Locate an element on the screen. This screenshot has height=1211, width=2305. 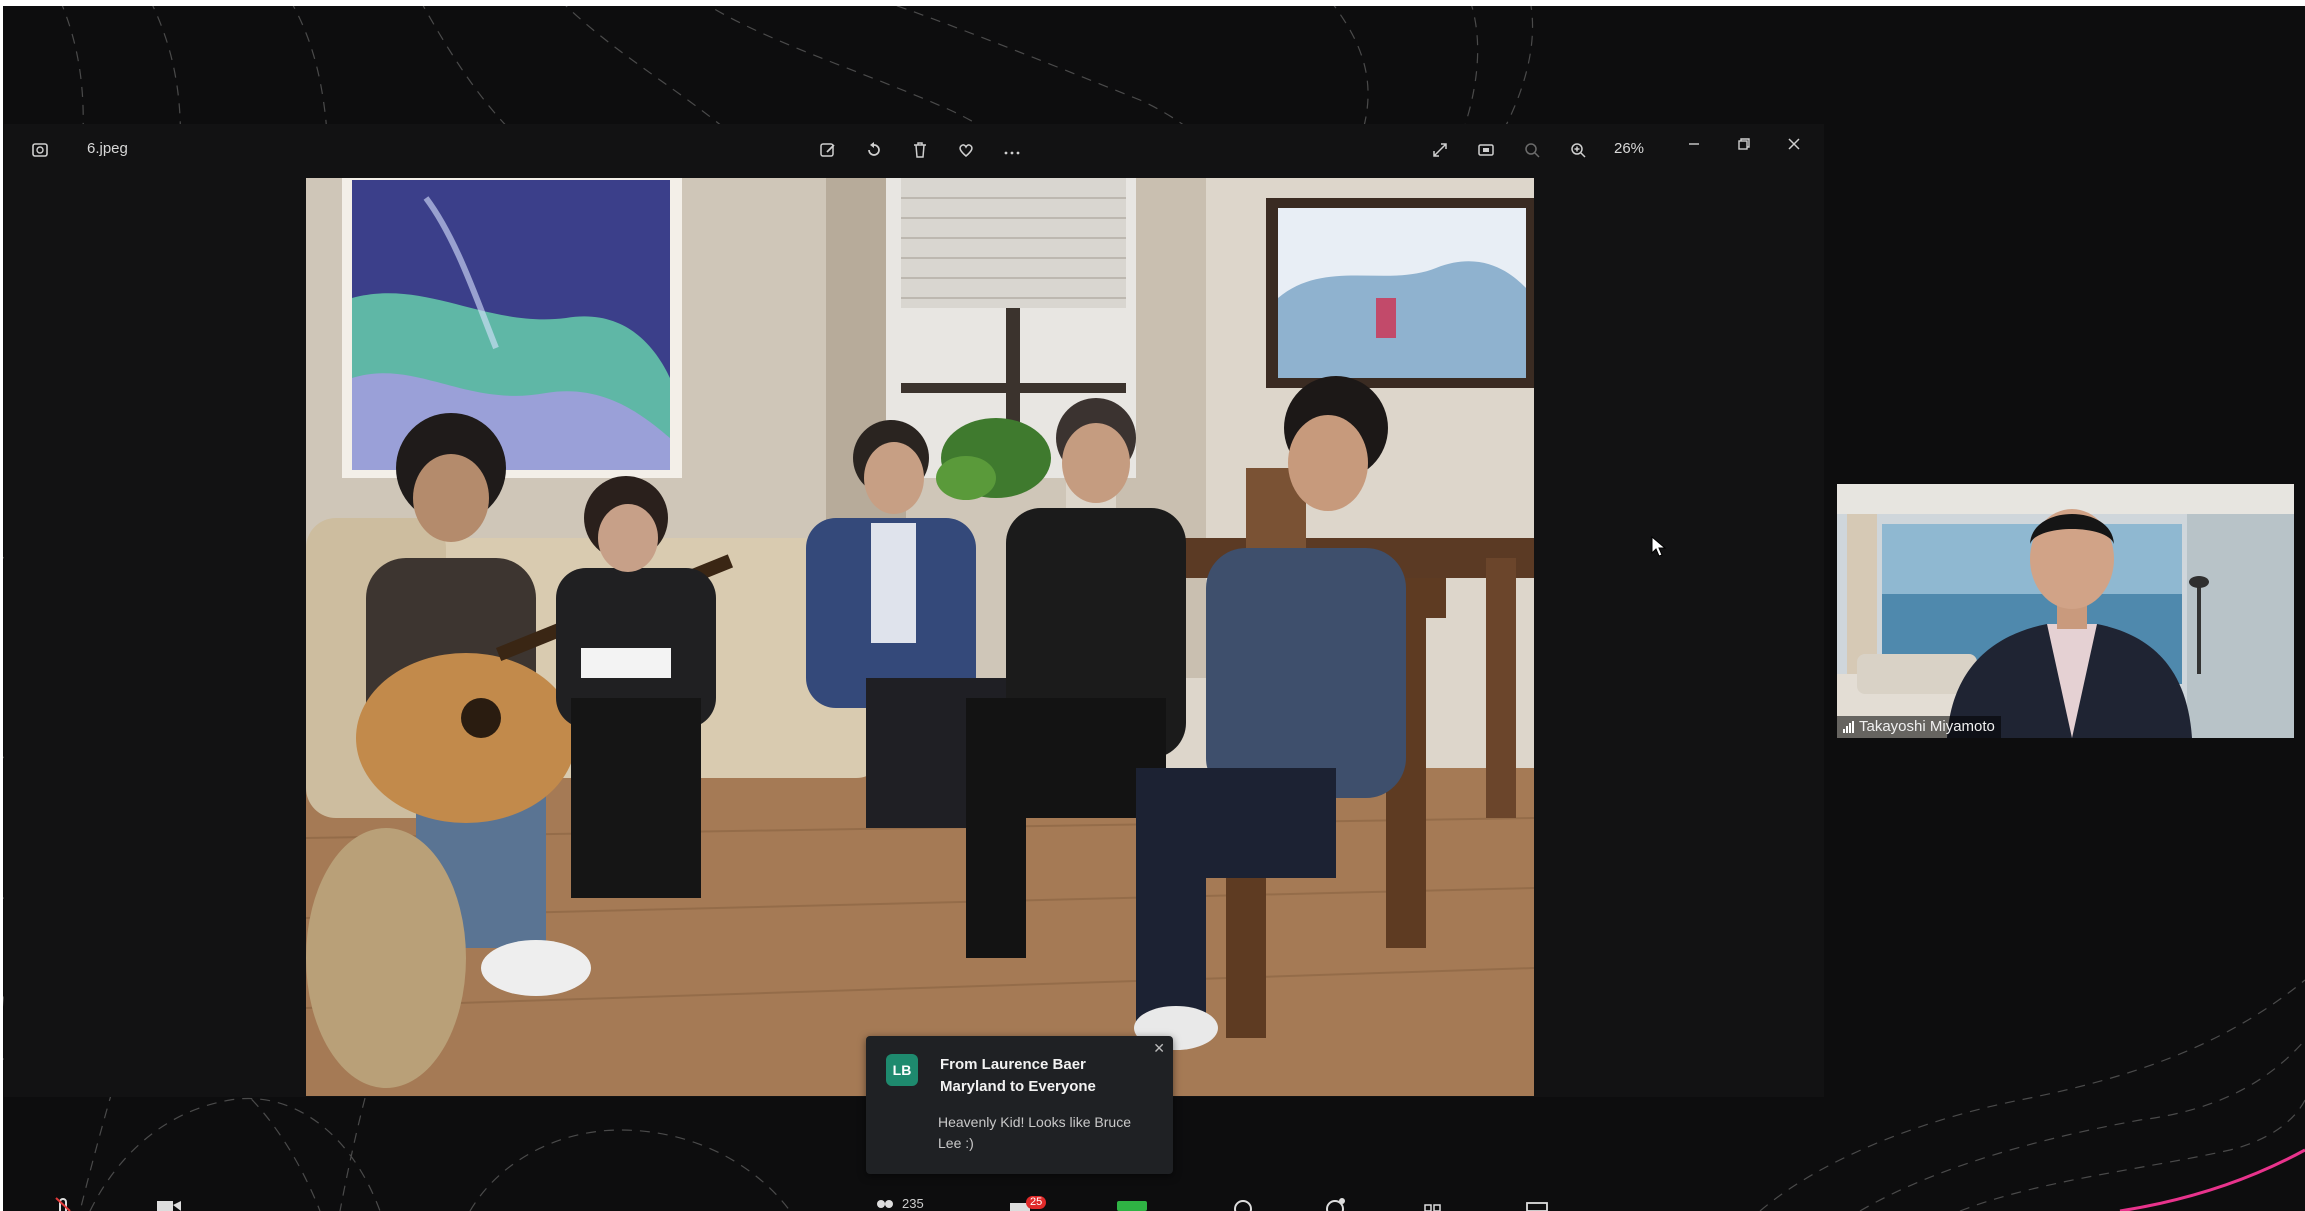
record-icon is located at coordinates (1243, 1205).